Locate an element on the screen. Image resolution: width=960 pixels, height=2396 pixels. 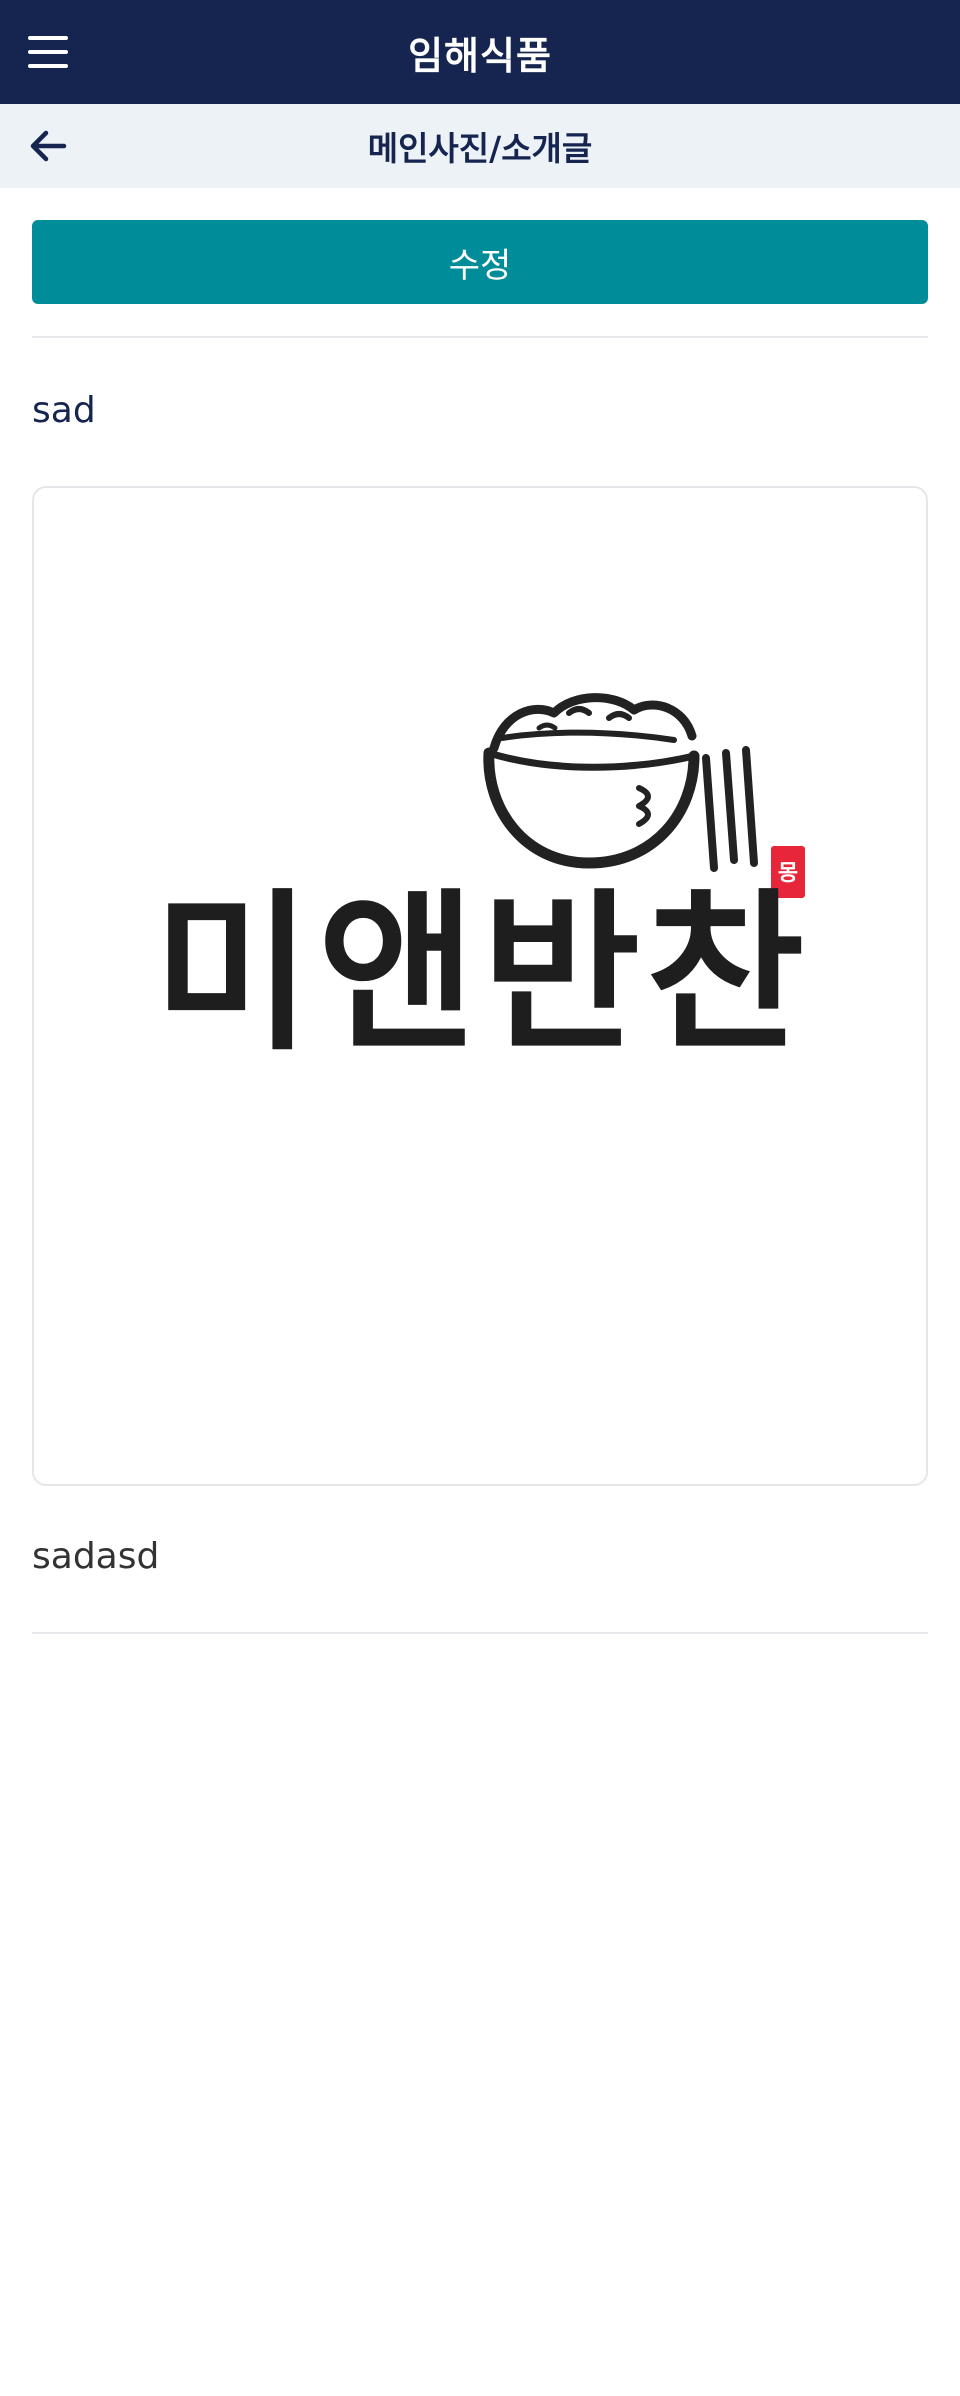
edit-button: 수정 is located at coordinates (480, 262).